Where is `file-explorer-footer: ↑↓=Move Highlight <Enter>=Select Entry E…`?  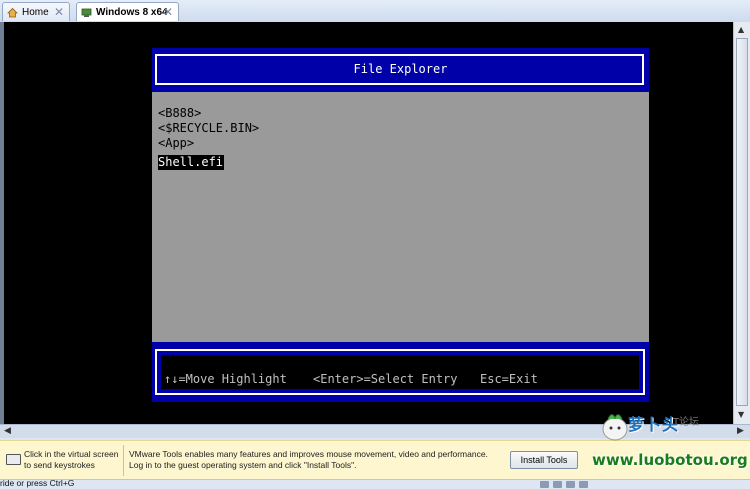
file-explorer-footer: ↑↓=Move Highlight <Enter>=Select Entry E… is located at coordinates (400, 372).